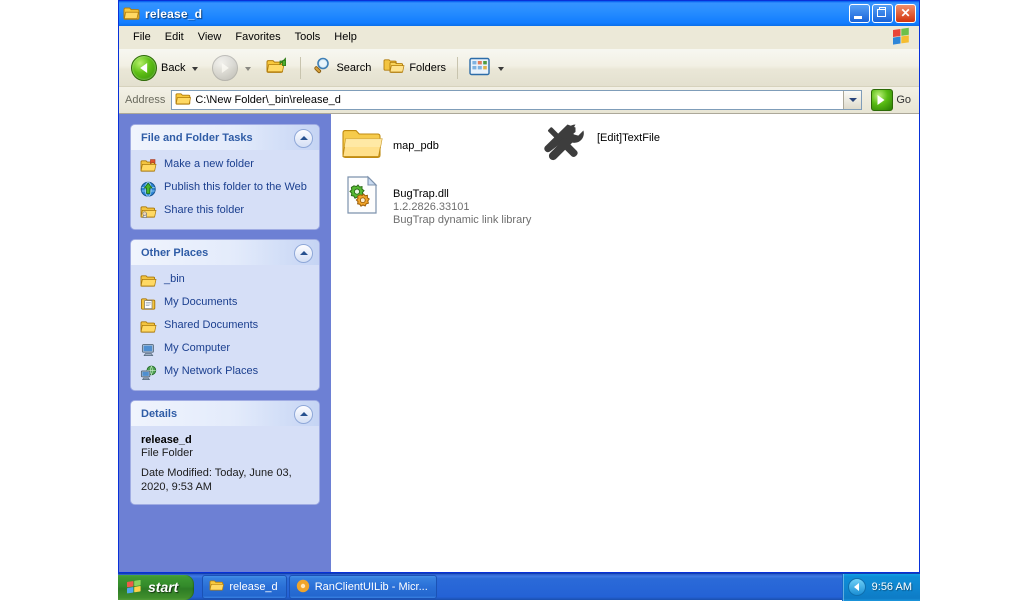 The image size is (1018, 601). I want to click on file-item-edit-textfile: [Edit]TextFile, so click(599, 143).